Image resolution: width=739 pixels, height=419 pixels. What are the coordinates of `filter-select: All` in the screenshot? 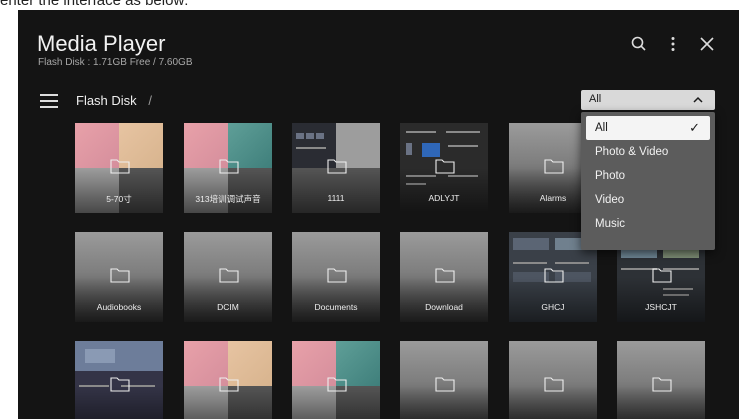 It's located at (648, 100).